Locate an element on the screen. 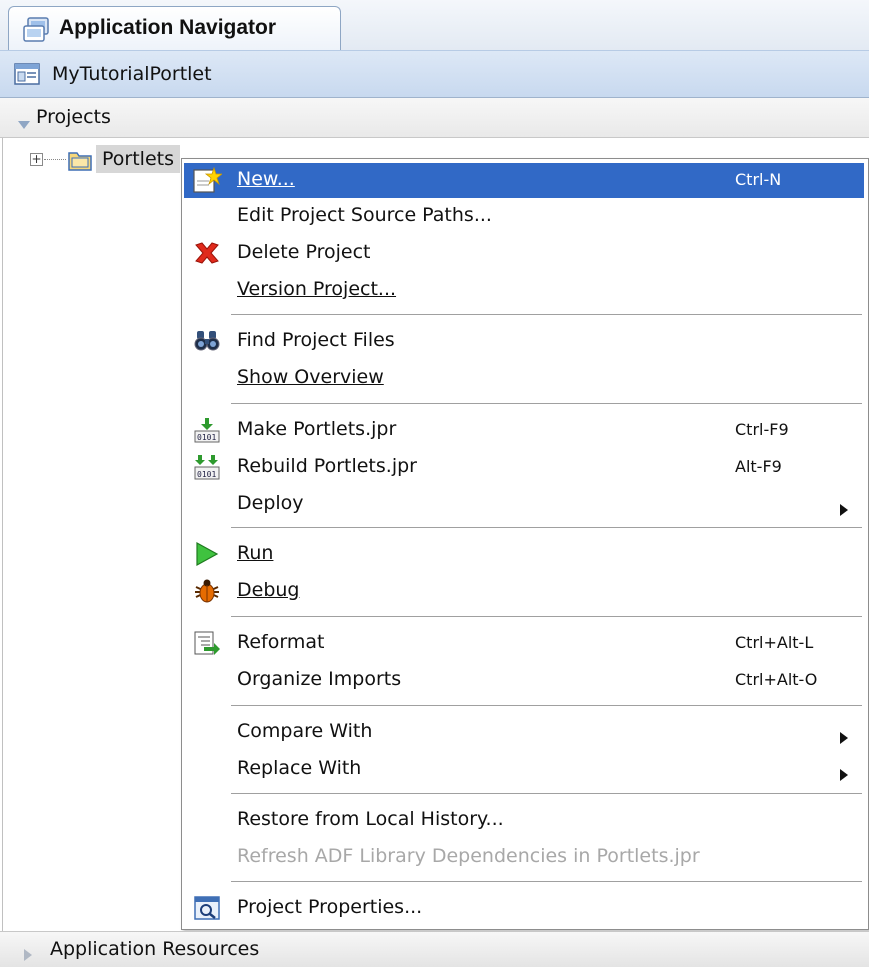 This screenshot has height=967, width=869. project-folder-icon is located at coordinates (80, 162).